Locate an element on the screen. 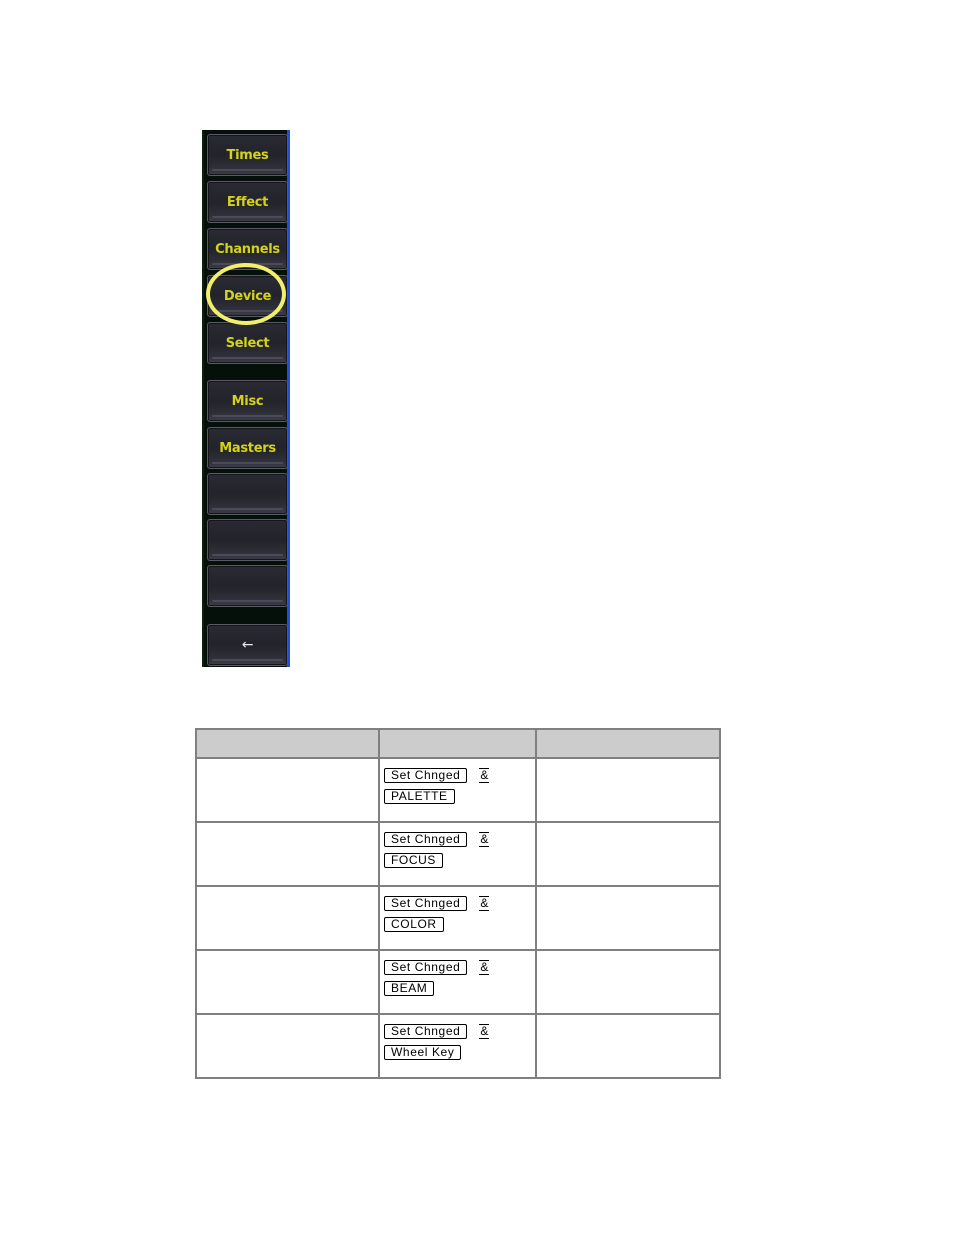  times-label: Times is located at coordinates (247, 155).